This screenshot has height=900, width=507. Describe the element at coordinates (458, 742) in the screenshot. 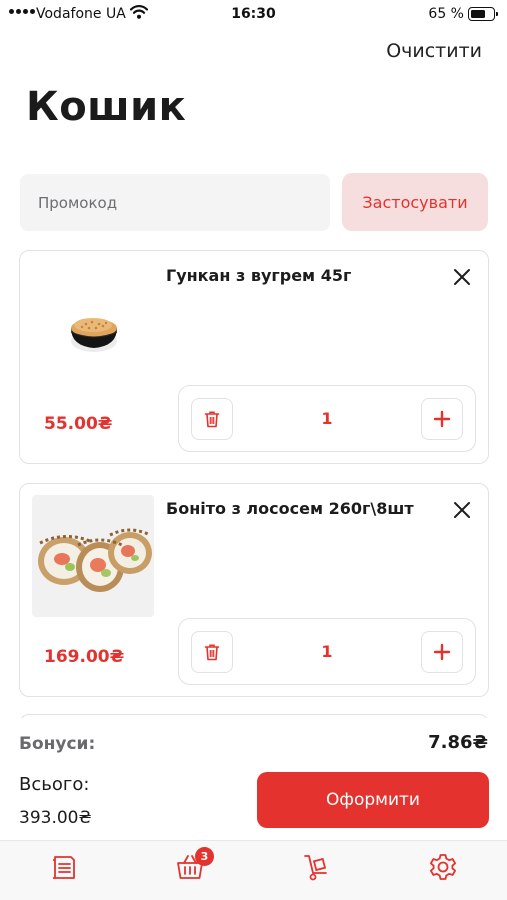

I see `bonus-value: 7.86₴` at that location.